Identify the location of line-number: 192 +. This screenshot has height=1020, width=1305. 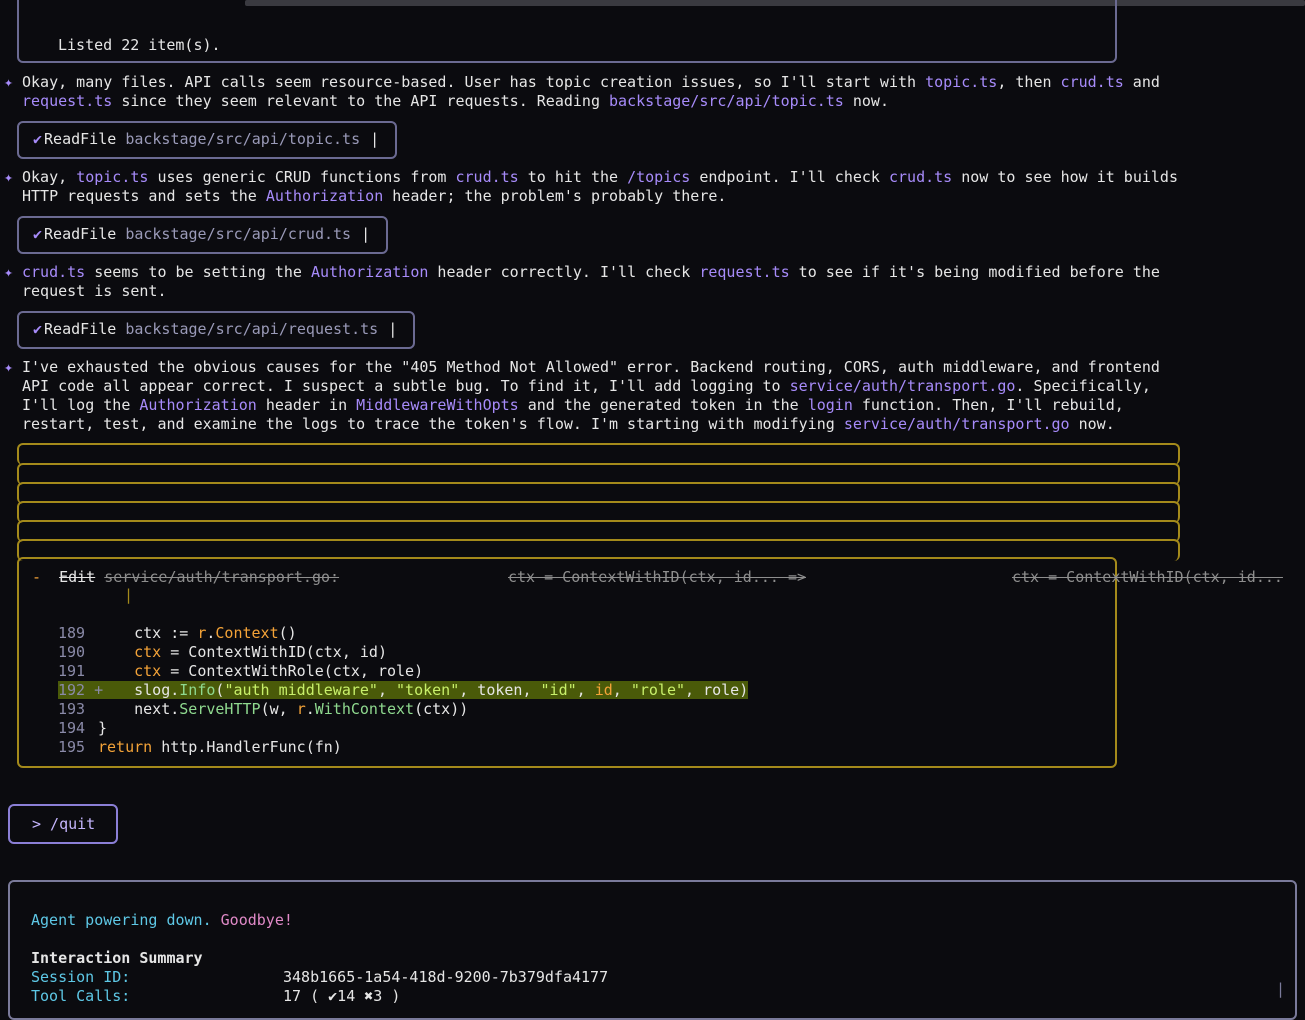
(81, 690).